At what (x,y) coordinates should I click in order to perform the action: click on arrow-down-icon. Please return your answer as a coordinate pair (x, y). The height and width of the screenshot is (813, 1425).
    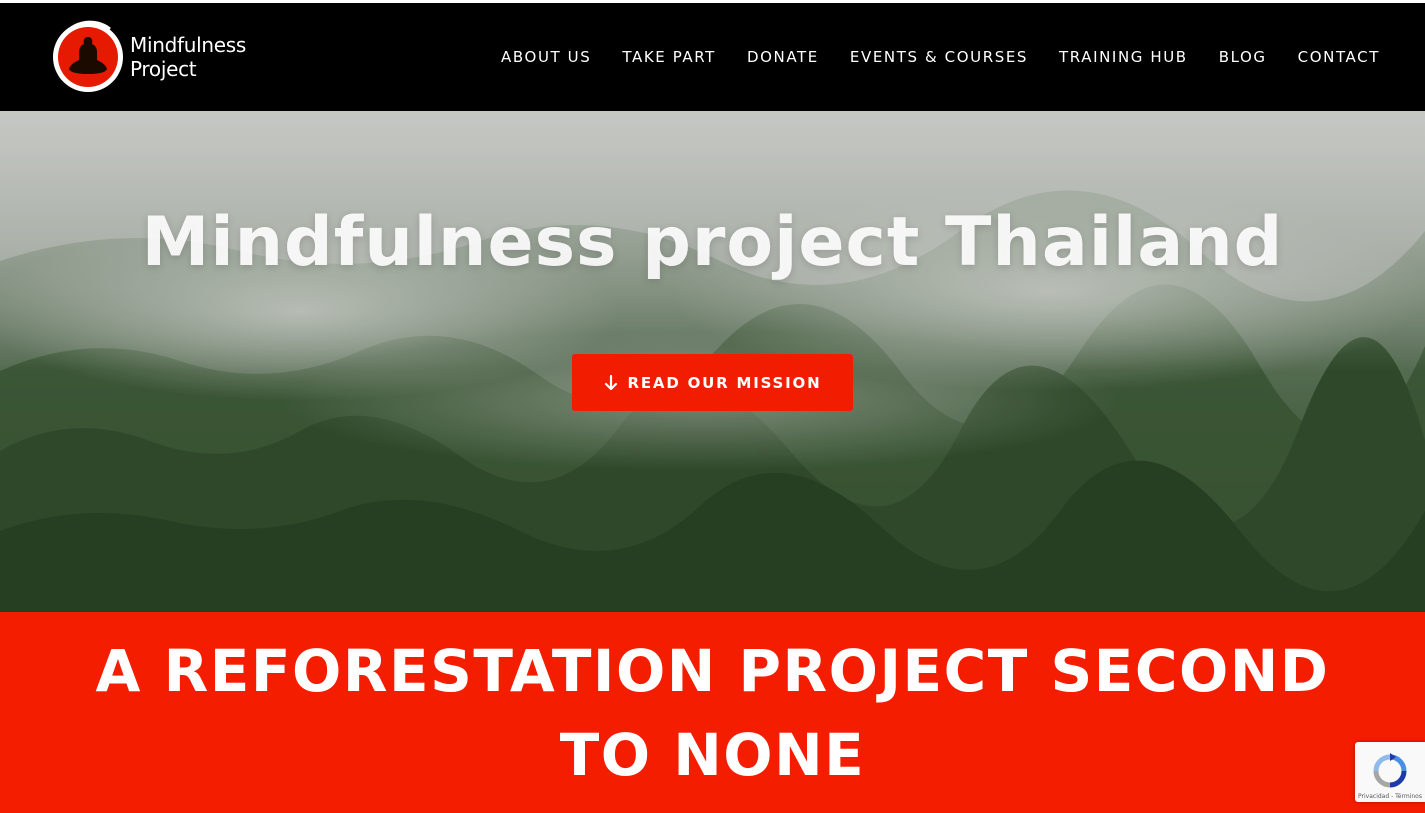
    Looking at the image, I should click on (610, 382).